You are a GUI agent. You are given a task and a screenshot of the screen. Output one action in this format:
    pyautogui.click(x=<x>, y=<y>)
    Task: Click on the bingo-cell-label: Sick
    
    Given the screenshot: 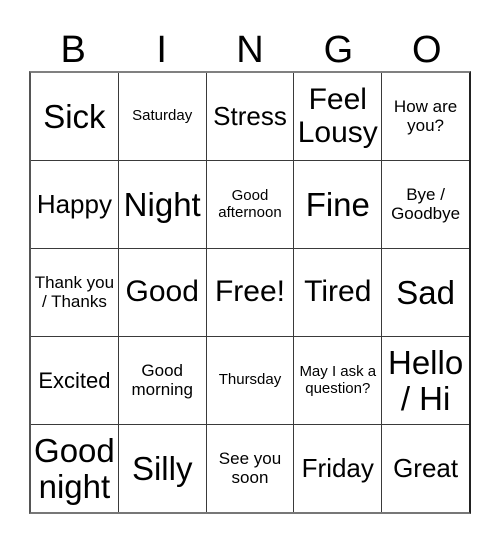 What is the action you would take?
    pyautogui.click(x=74, y=116)
    